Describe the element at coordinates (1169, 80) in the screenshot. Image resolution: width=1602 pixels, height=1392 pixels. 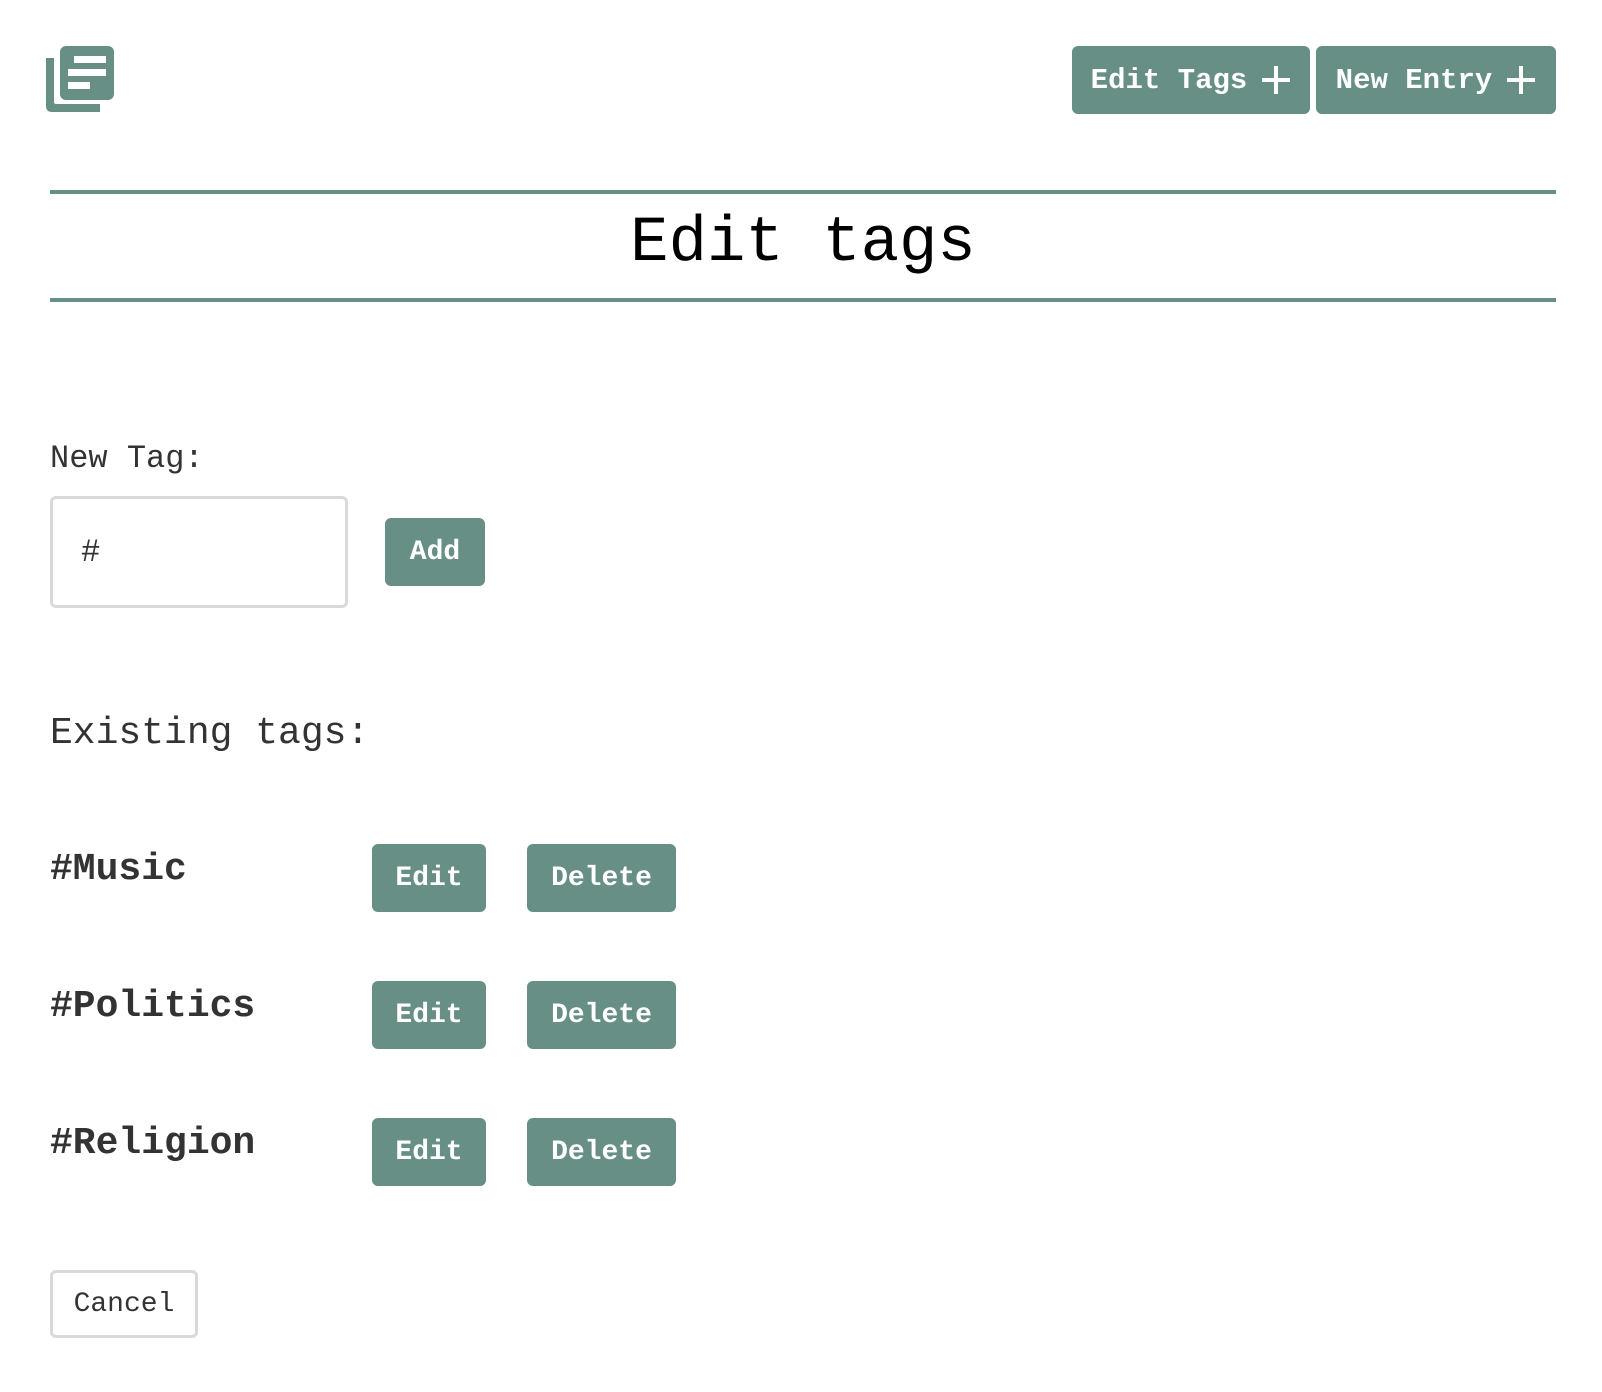
I see `edit-tags-label: Edit Tags` at that location.